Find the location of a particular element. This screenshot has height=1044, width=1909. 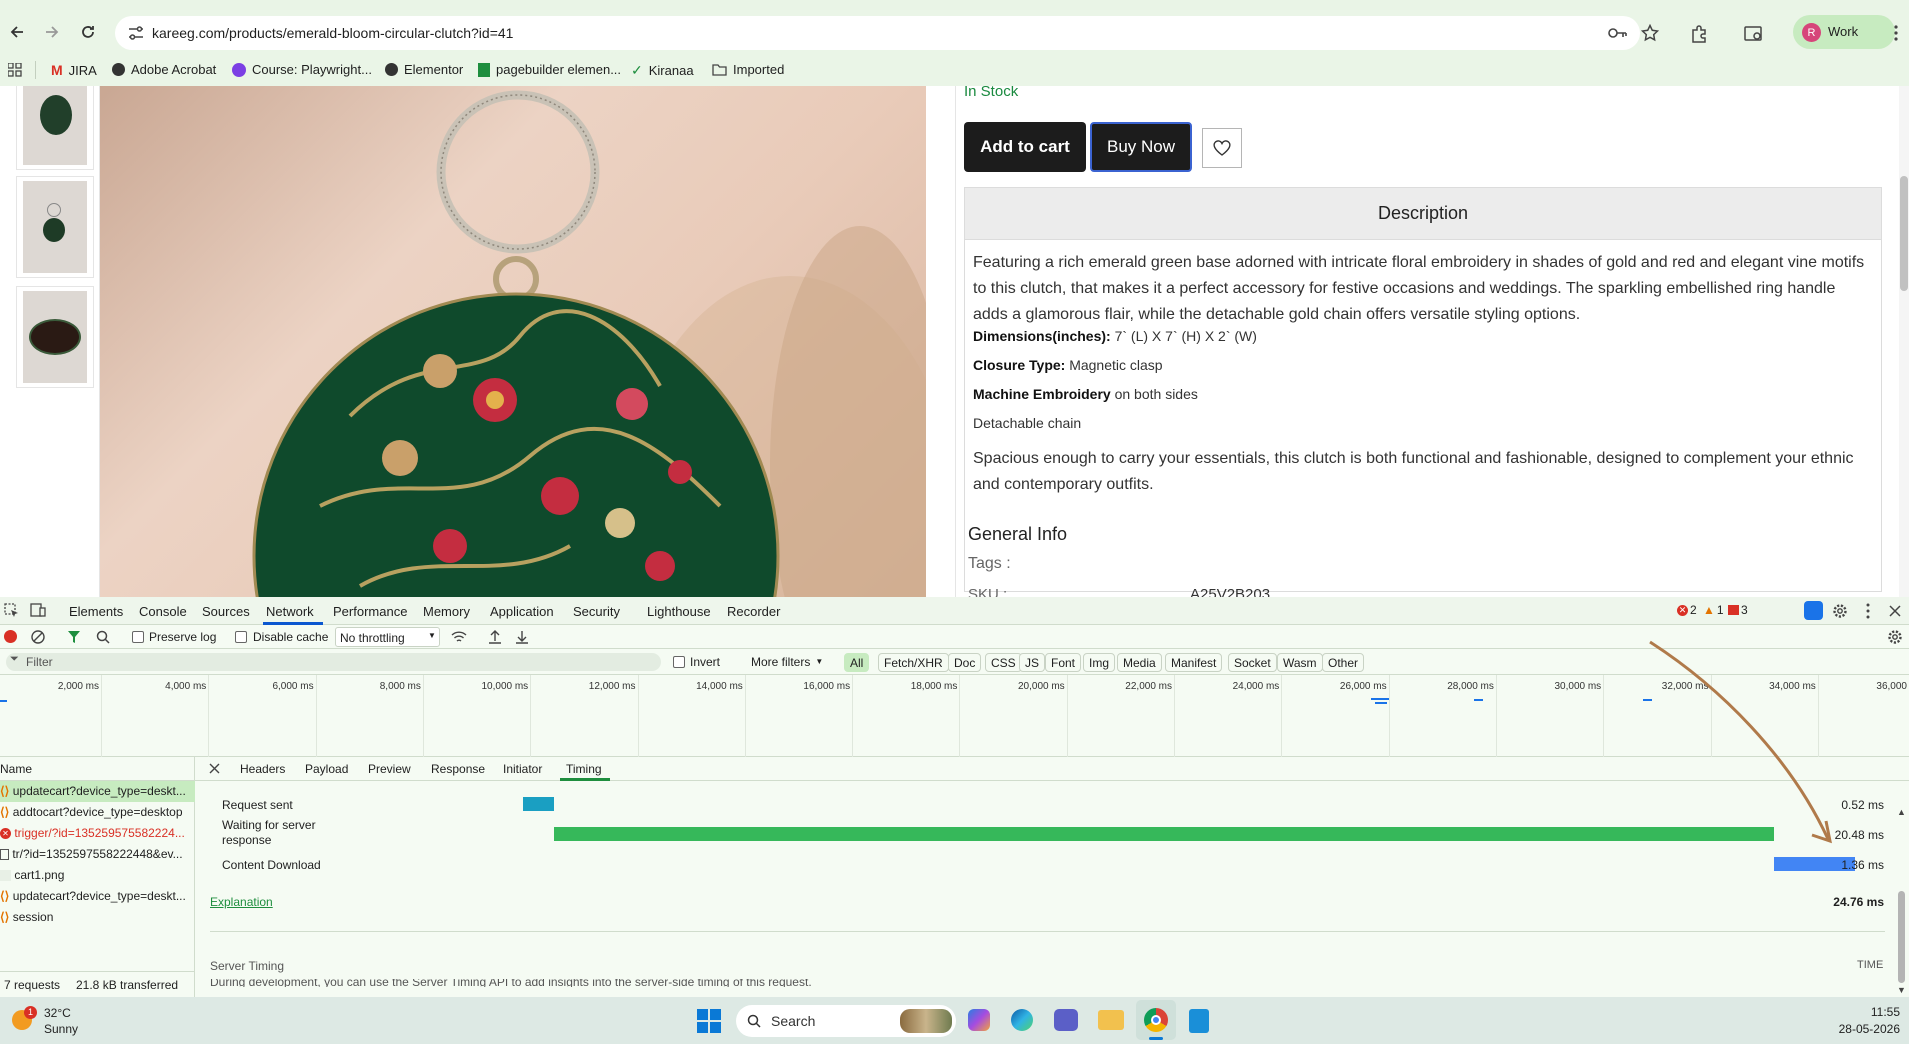

tab-security: Security is located at coordinates (596, 611).